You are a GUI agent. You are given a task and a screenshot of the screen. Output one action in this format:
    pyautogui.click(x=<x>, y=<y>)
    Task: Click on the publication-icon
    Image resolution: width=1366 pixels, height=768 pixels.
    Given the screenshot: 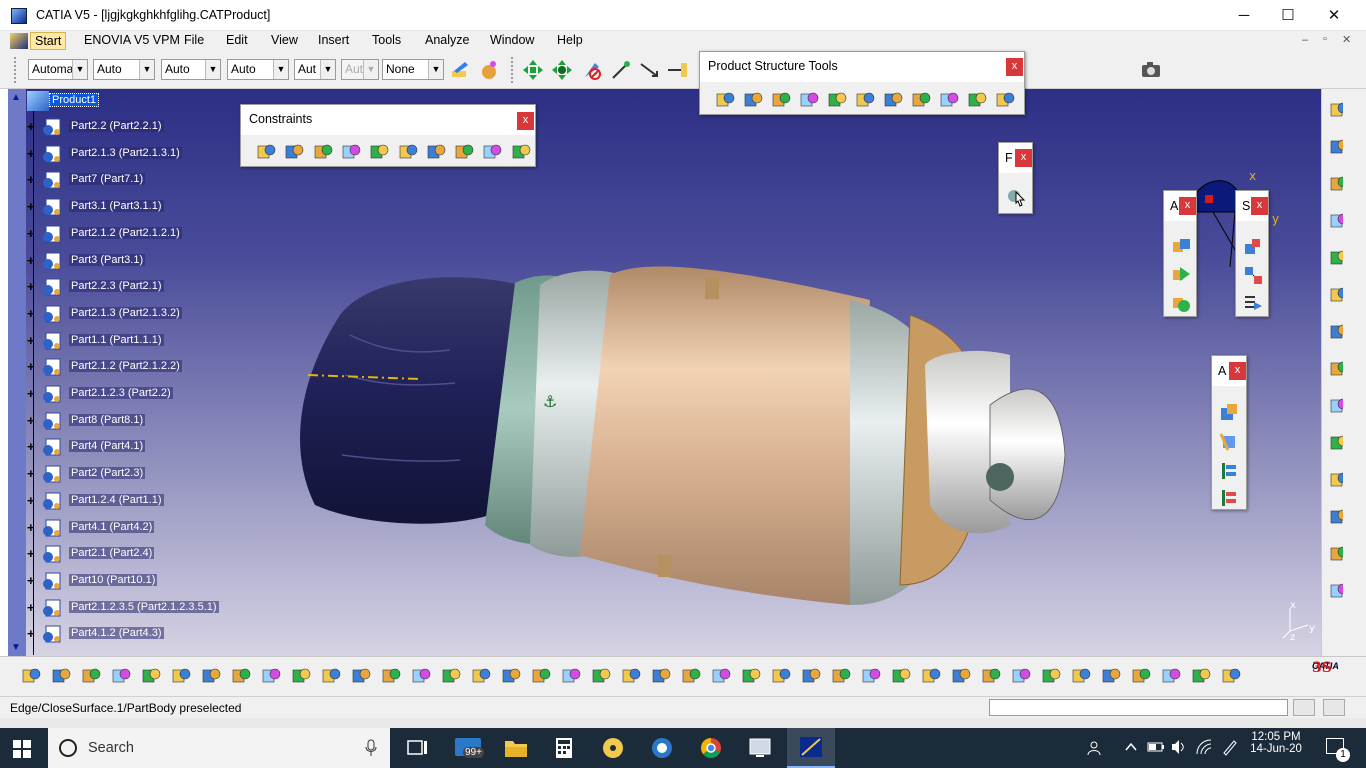 What is the action you would take?
    pyautogui.click(x=391, y=676)
    